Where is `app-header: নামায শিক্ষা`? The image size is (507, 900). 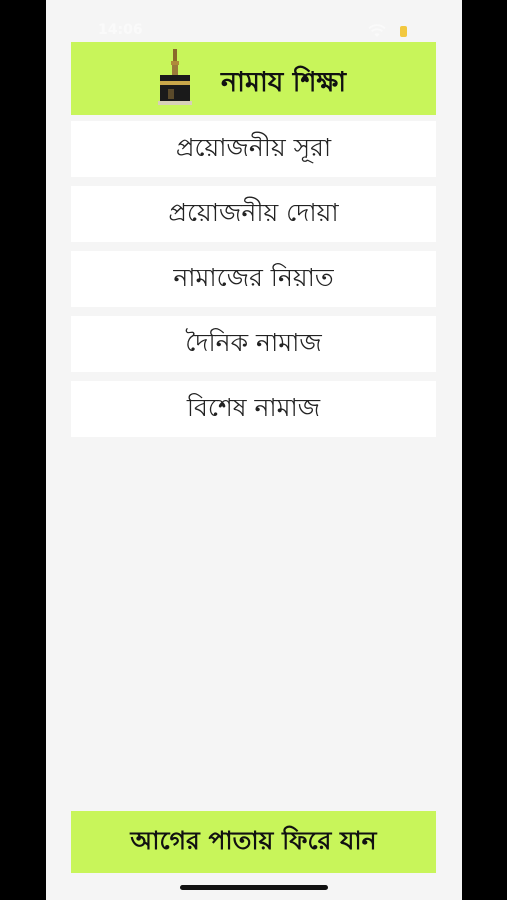
app-header: নামায শিক্ষা is located at coordinates (253, 78).